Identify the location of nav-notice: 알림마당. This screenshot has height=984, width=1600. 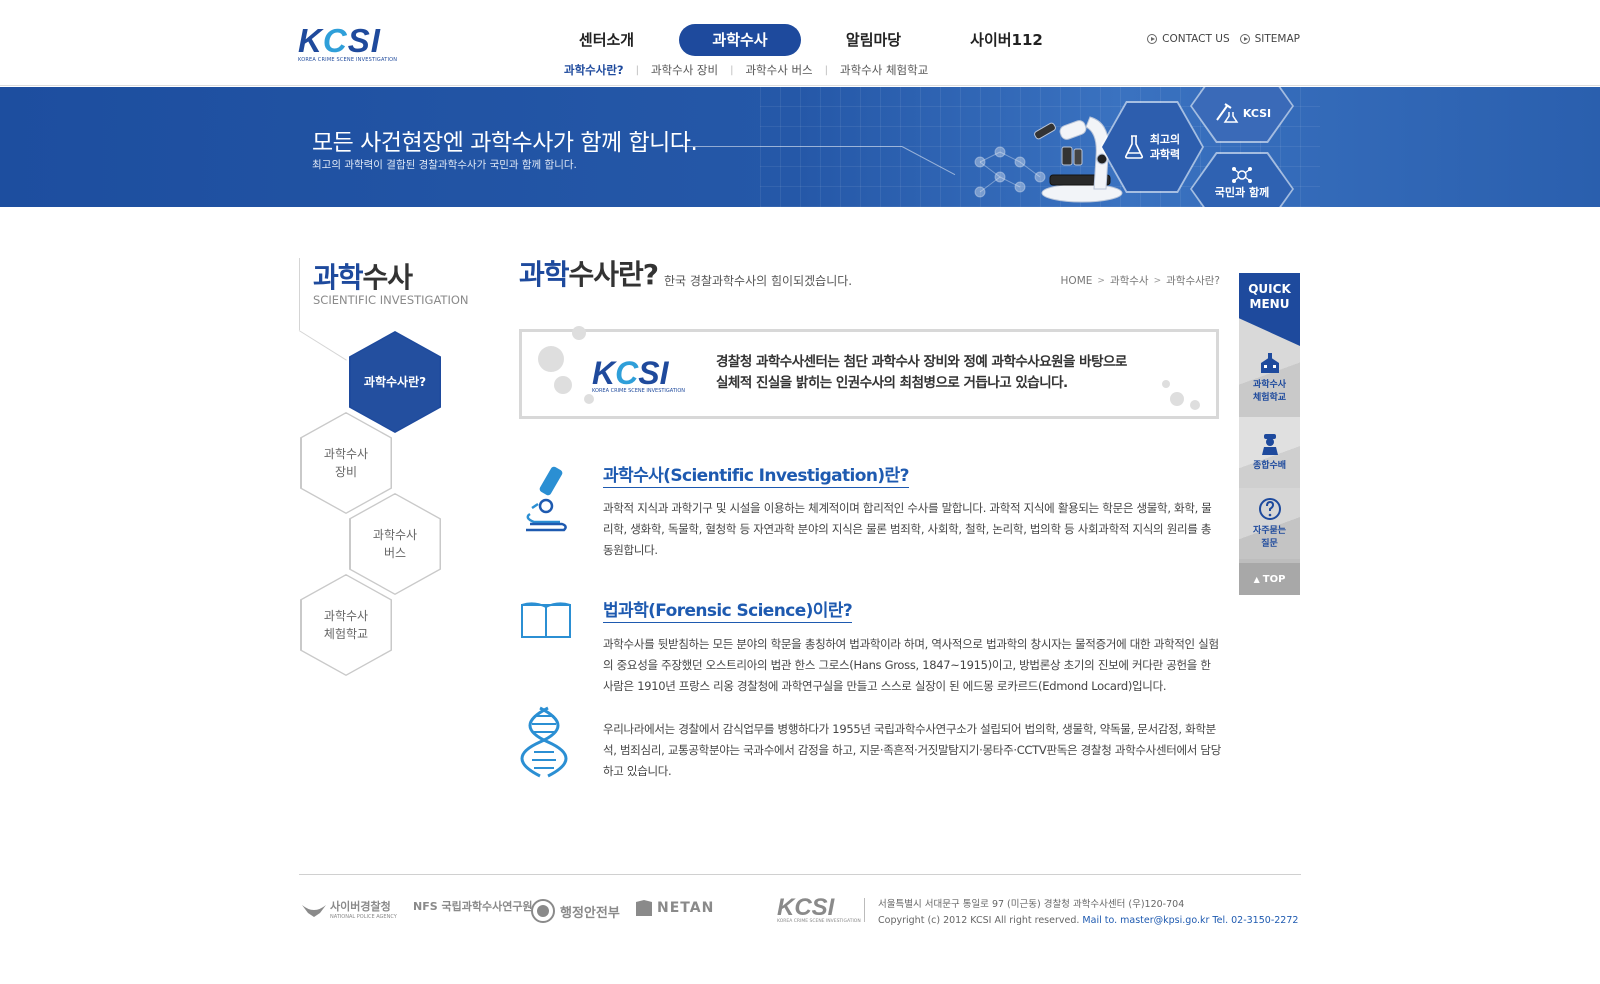
(873, 40).